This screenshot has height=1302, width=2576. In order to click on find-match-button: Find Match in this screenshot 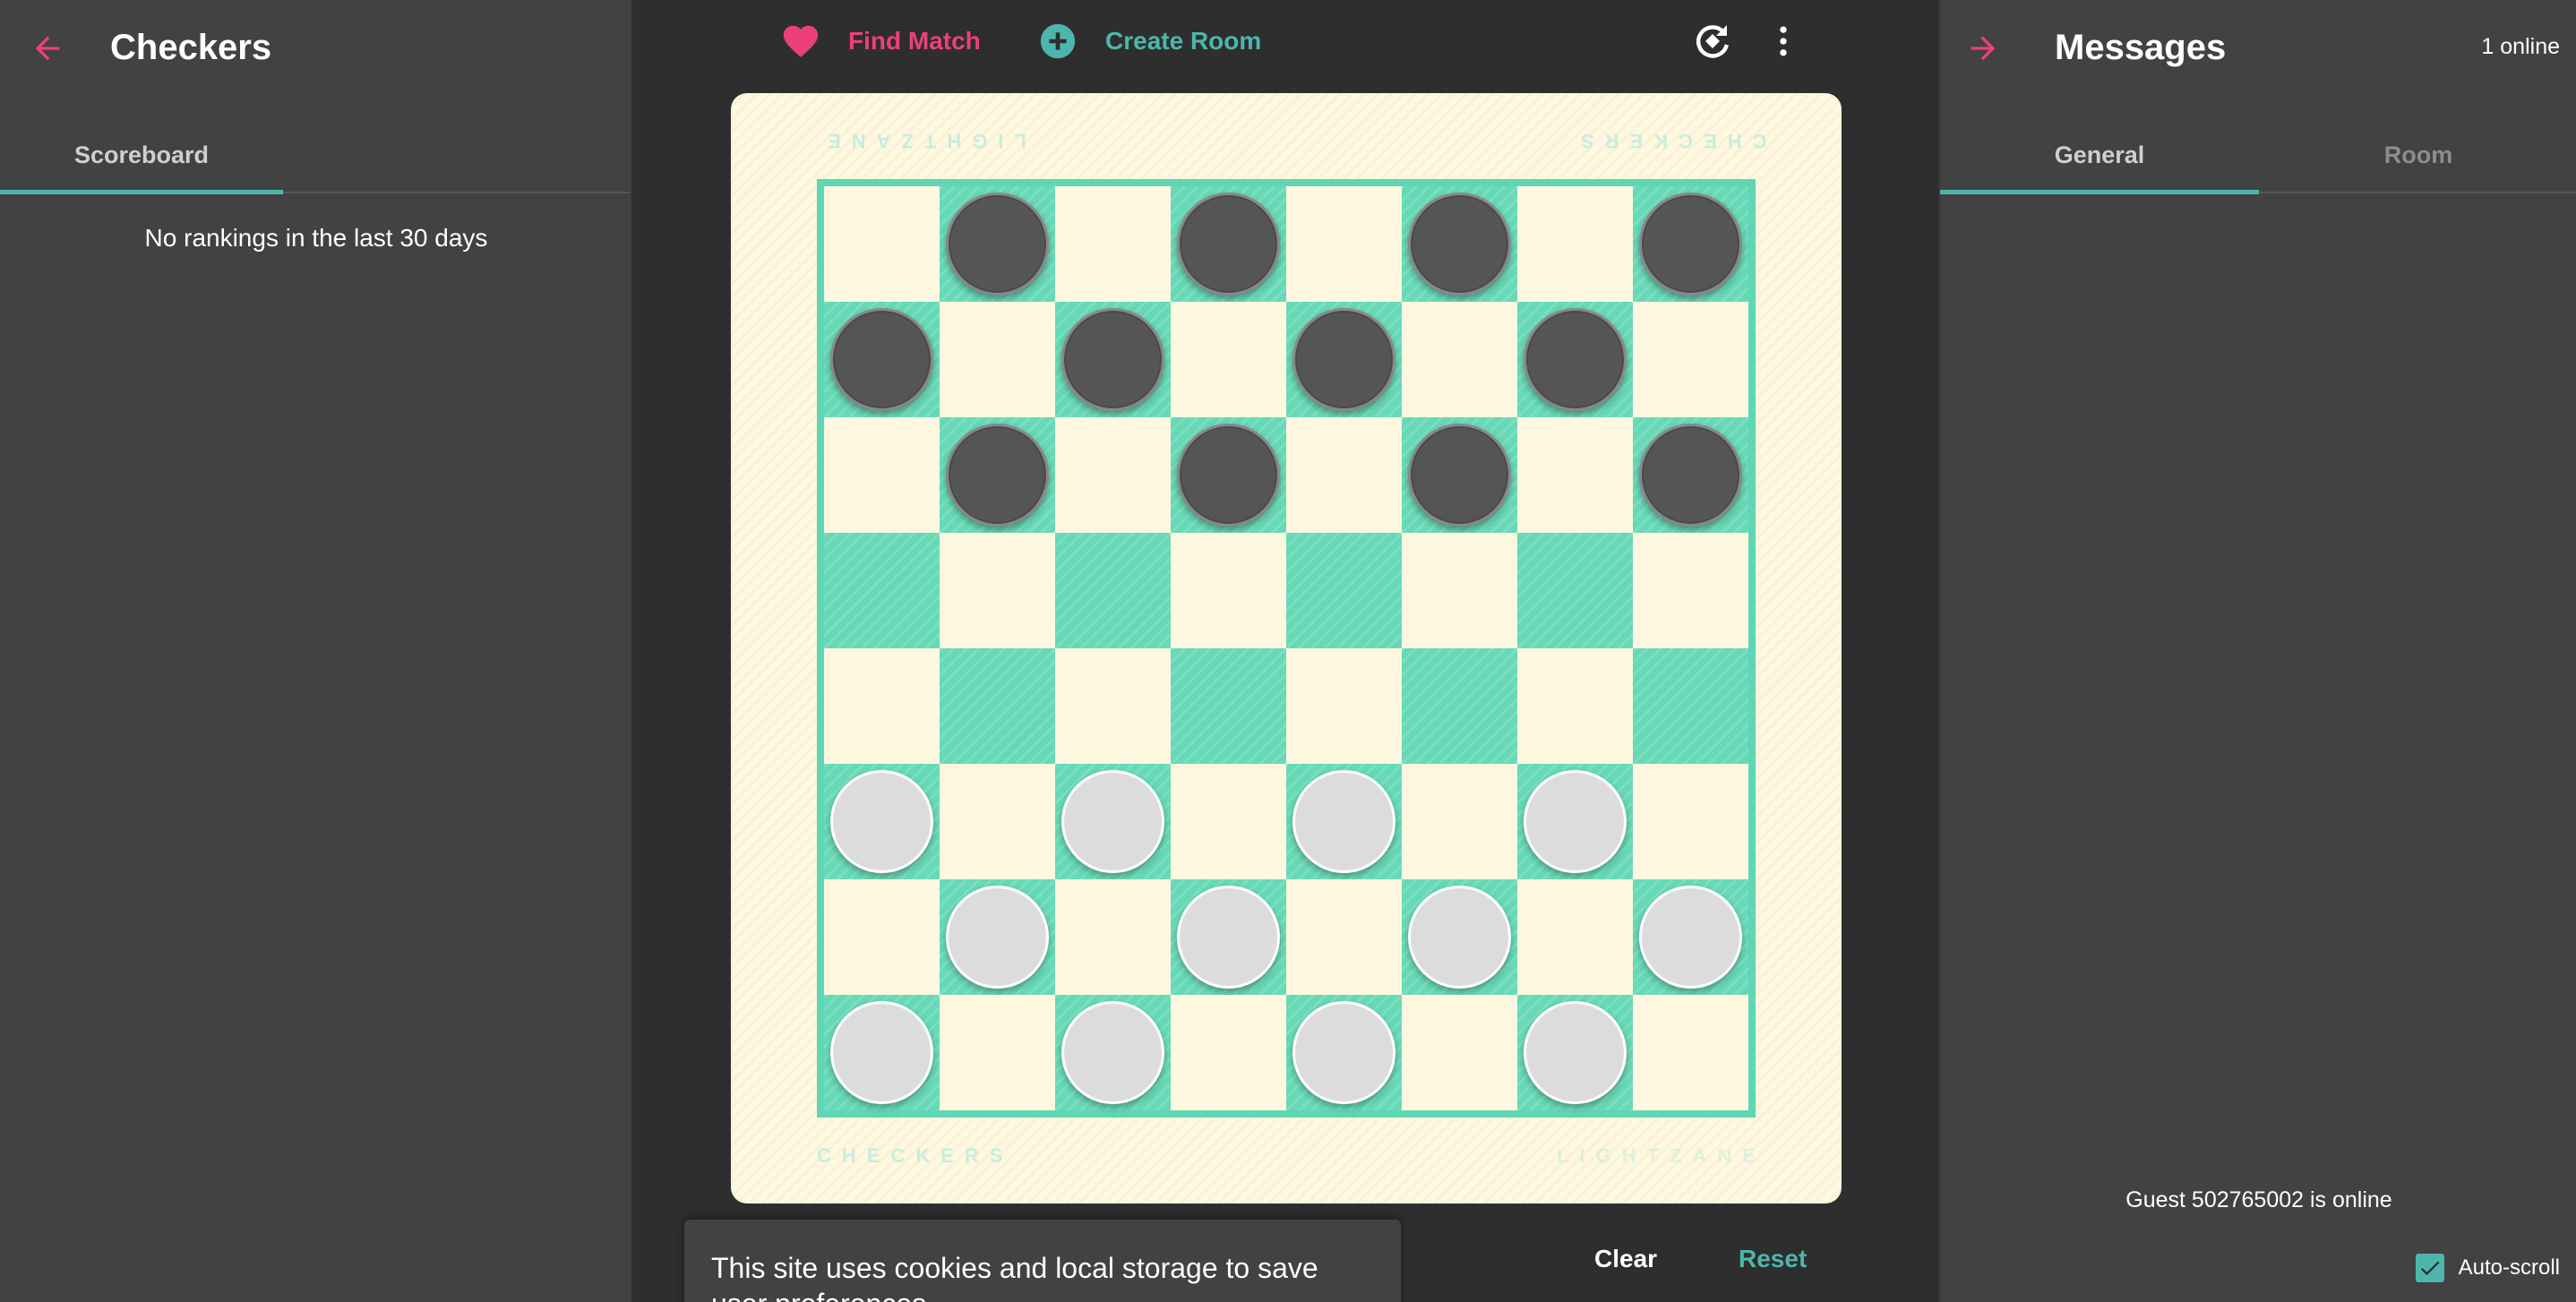, I will do `click(880, 41)`.